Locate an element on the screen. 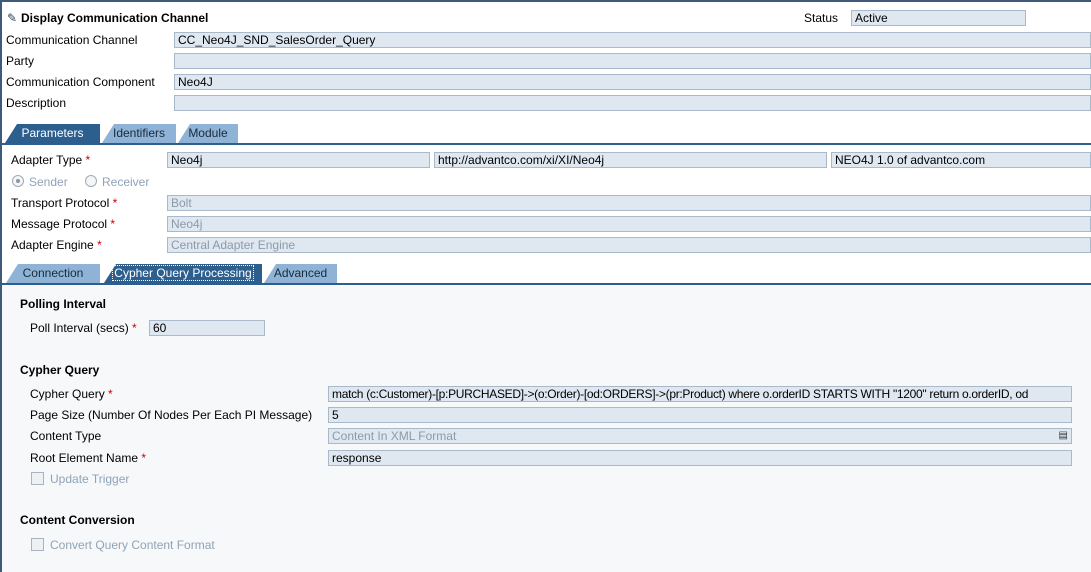 This screenshot has height=572, width=1091. component-field: Neo4J is located at coordinates (632, 82).